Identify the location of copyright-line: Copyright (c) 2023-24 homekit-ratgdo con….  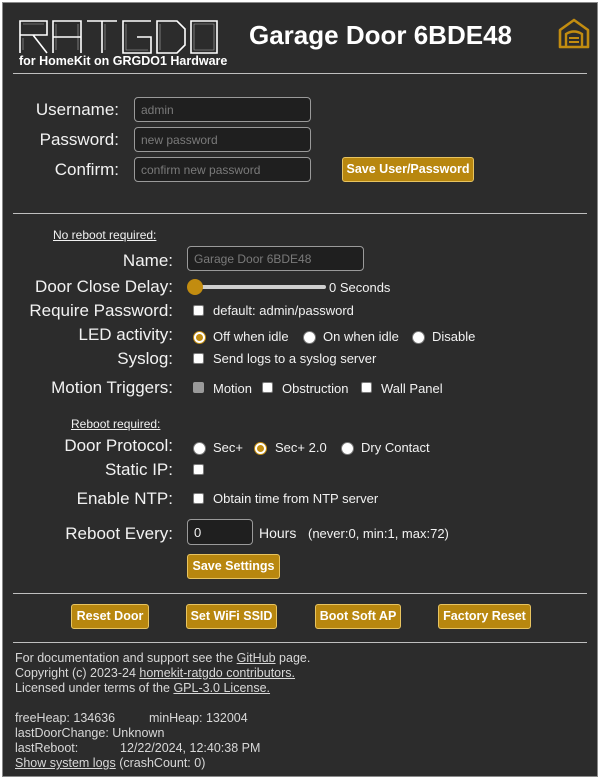
(155, 673).